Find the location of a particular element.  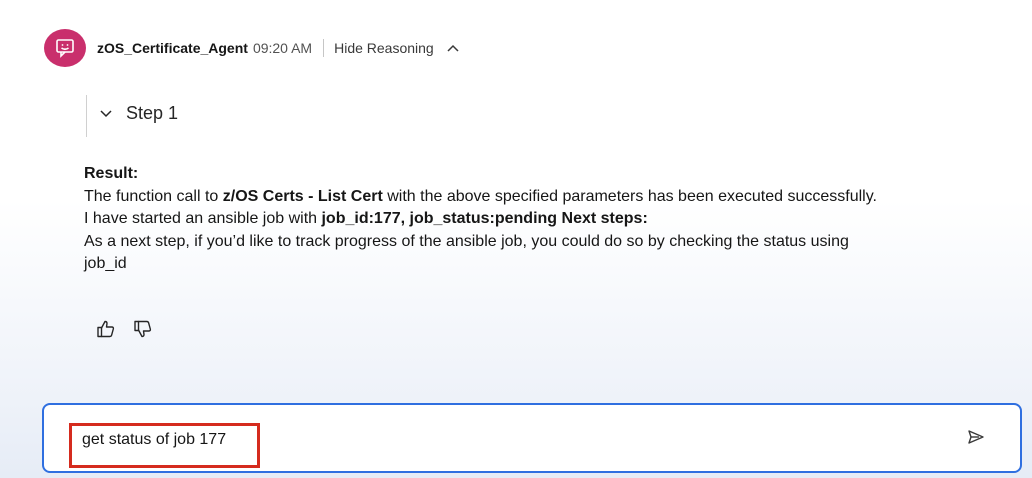

thumbs-up-icon is located at coordinates (106, 329).